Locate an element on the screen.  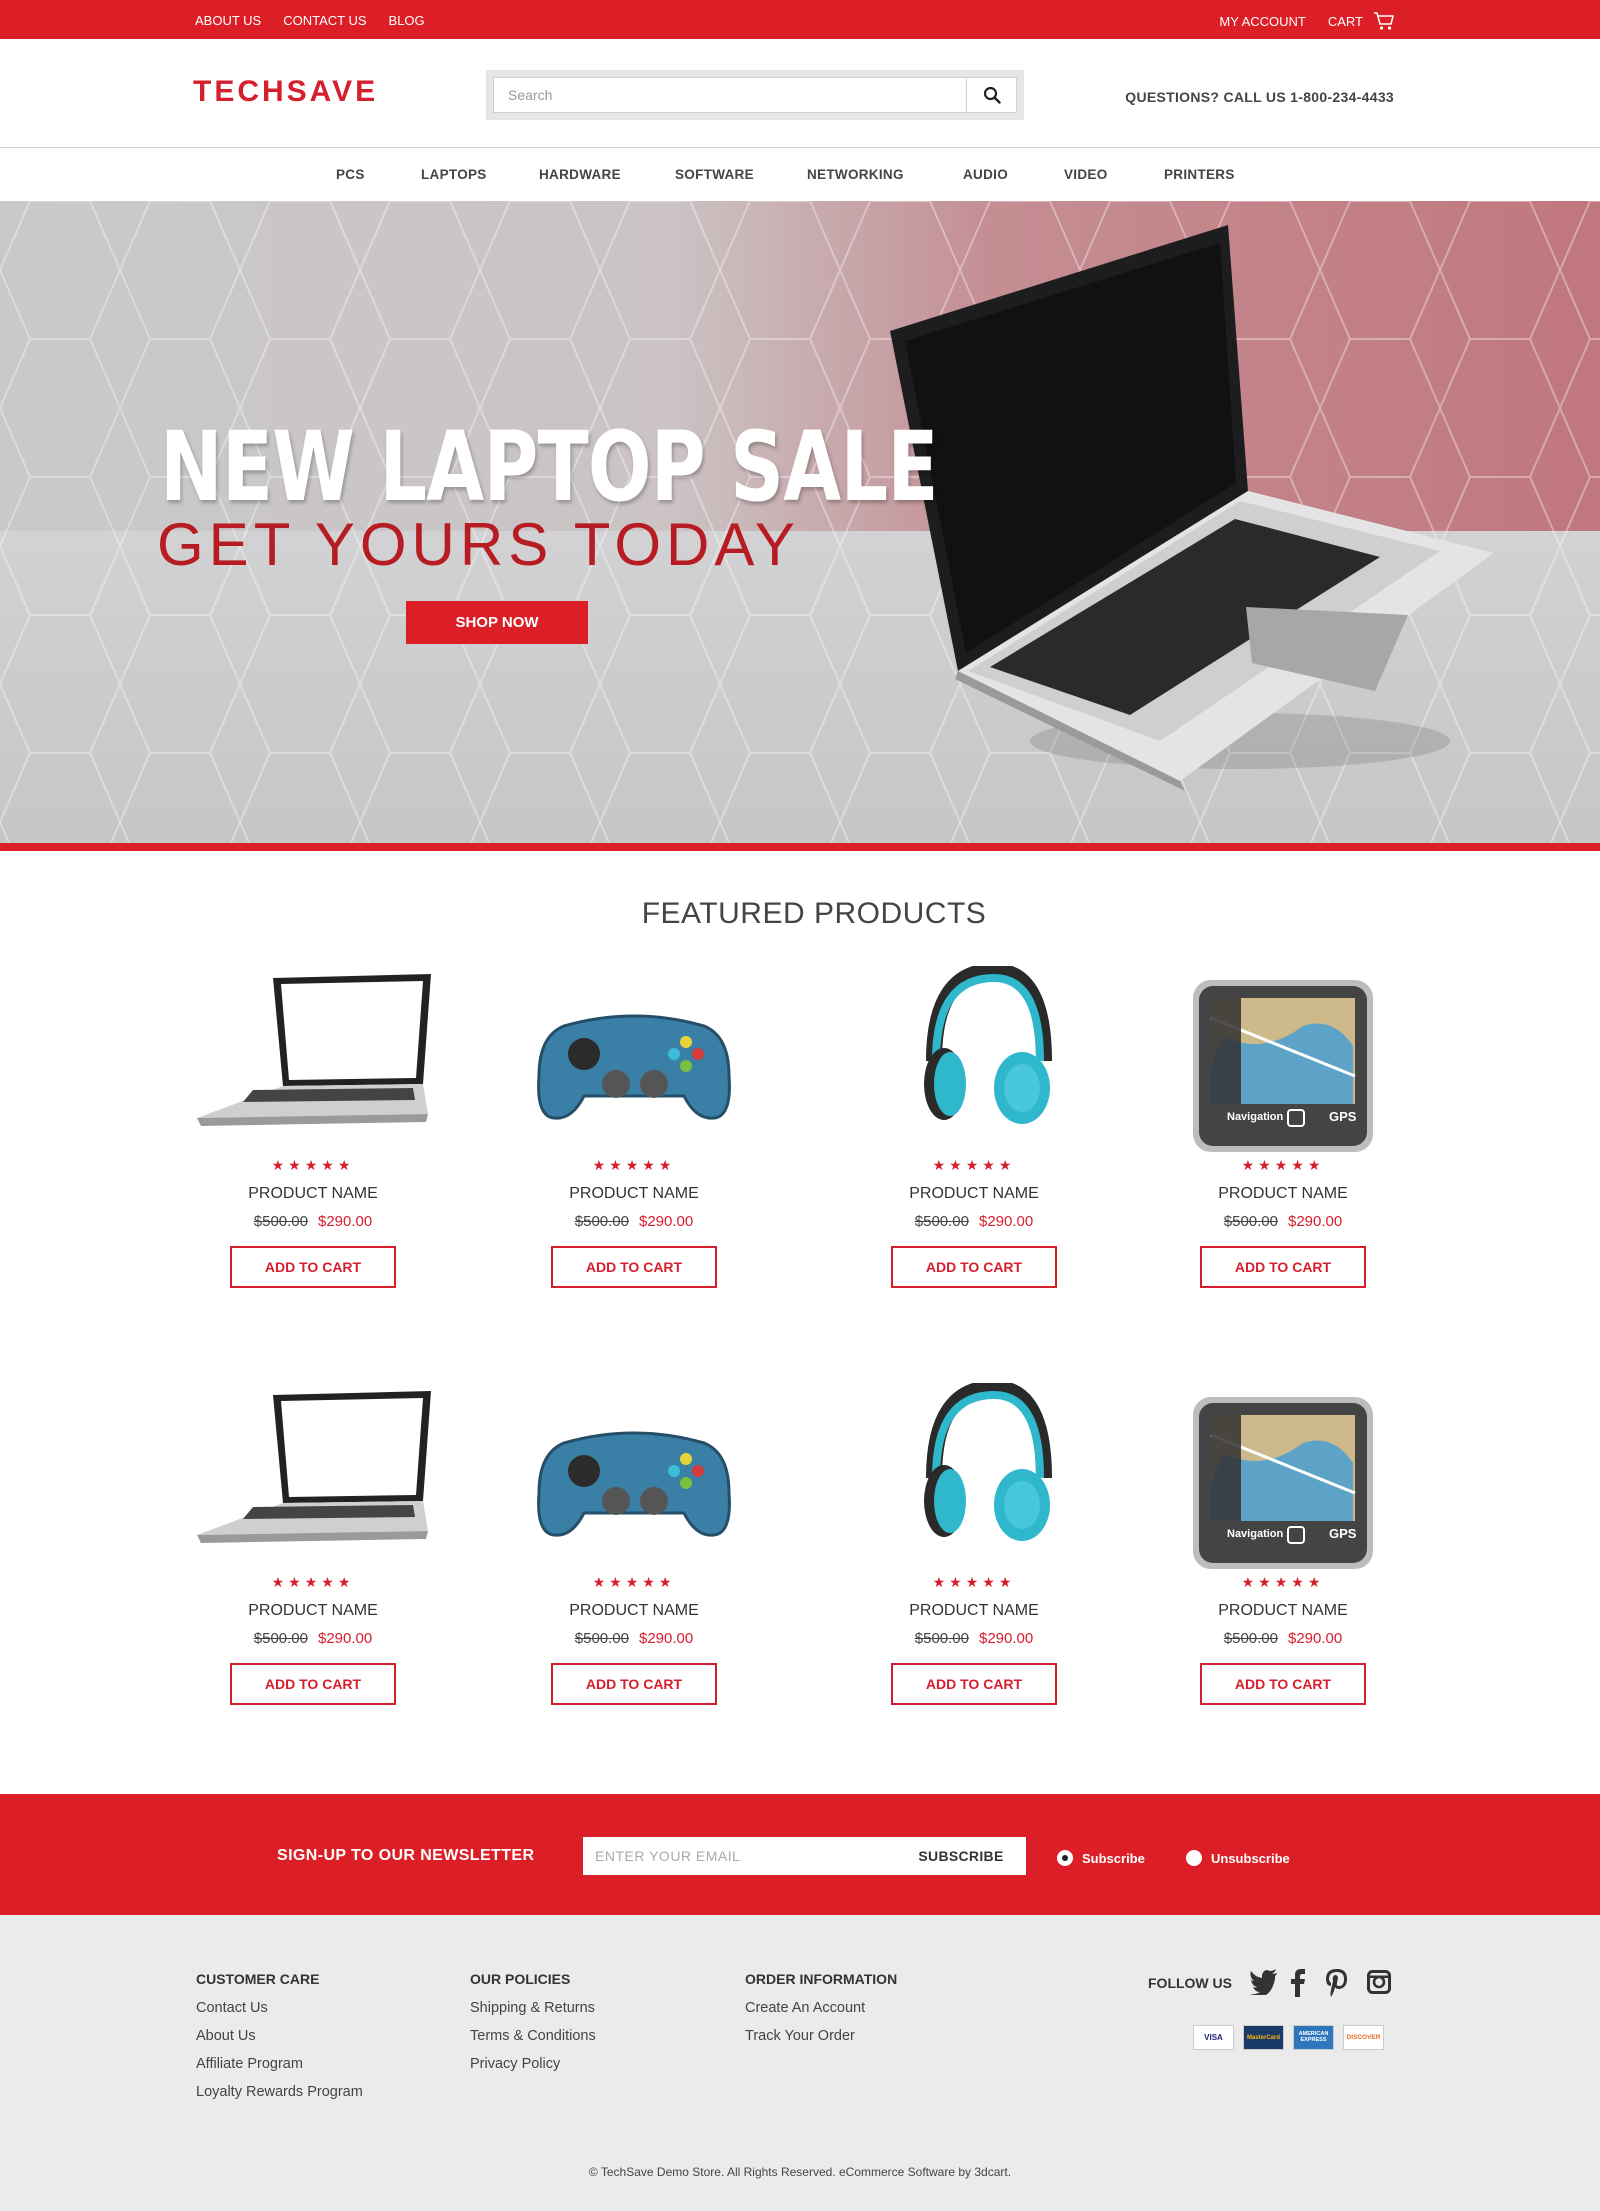
nav-networking: NETWORKING is located at coordinates (855, 174).